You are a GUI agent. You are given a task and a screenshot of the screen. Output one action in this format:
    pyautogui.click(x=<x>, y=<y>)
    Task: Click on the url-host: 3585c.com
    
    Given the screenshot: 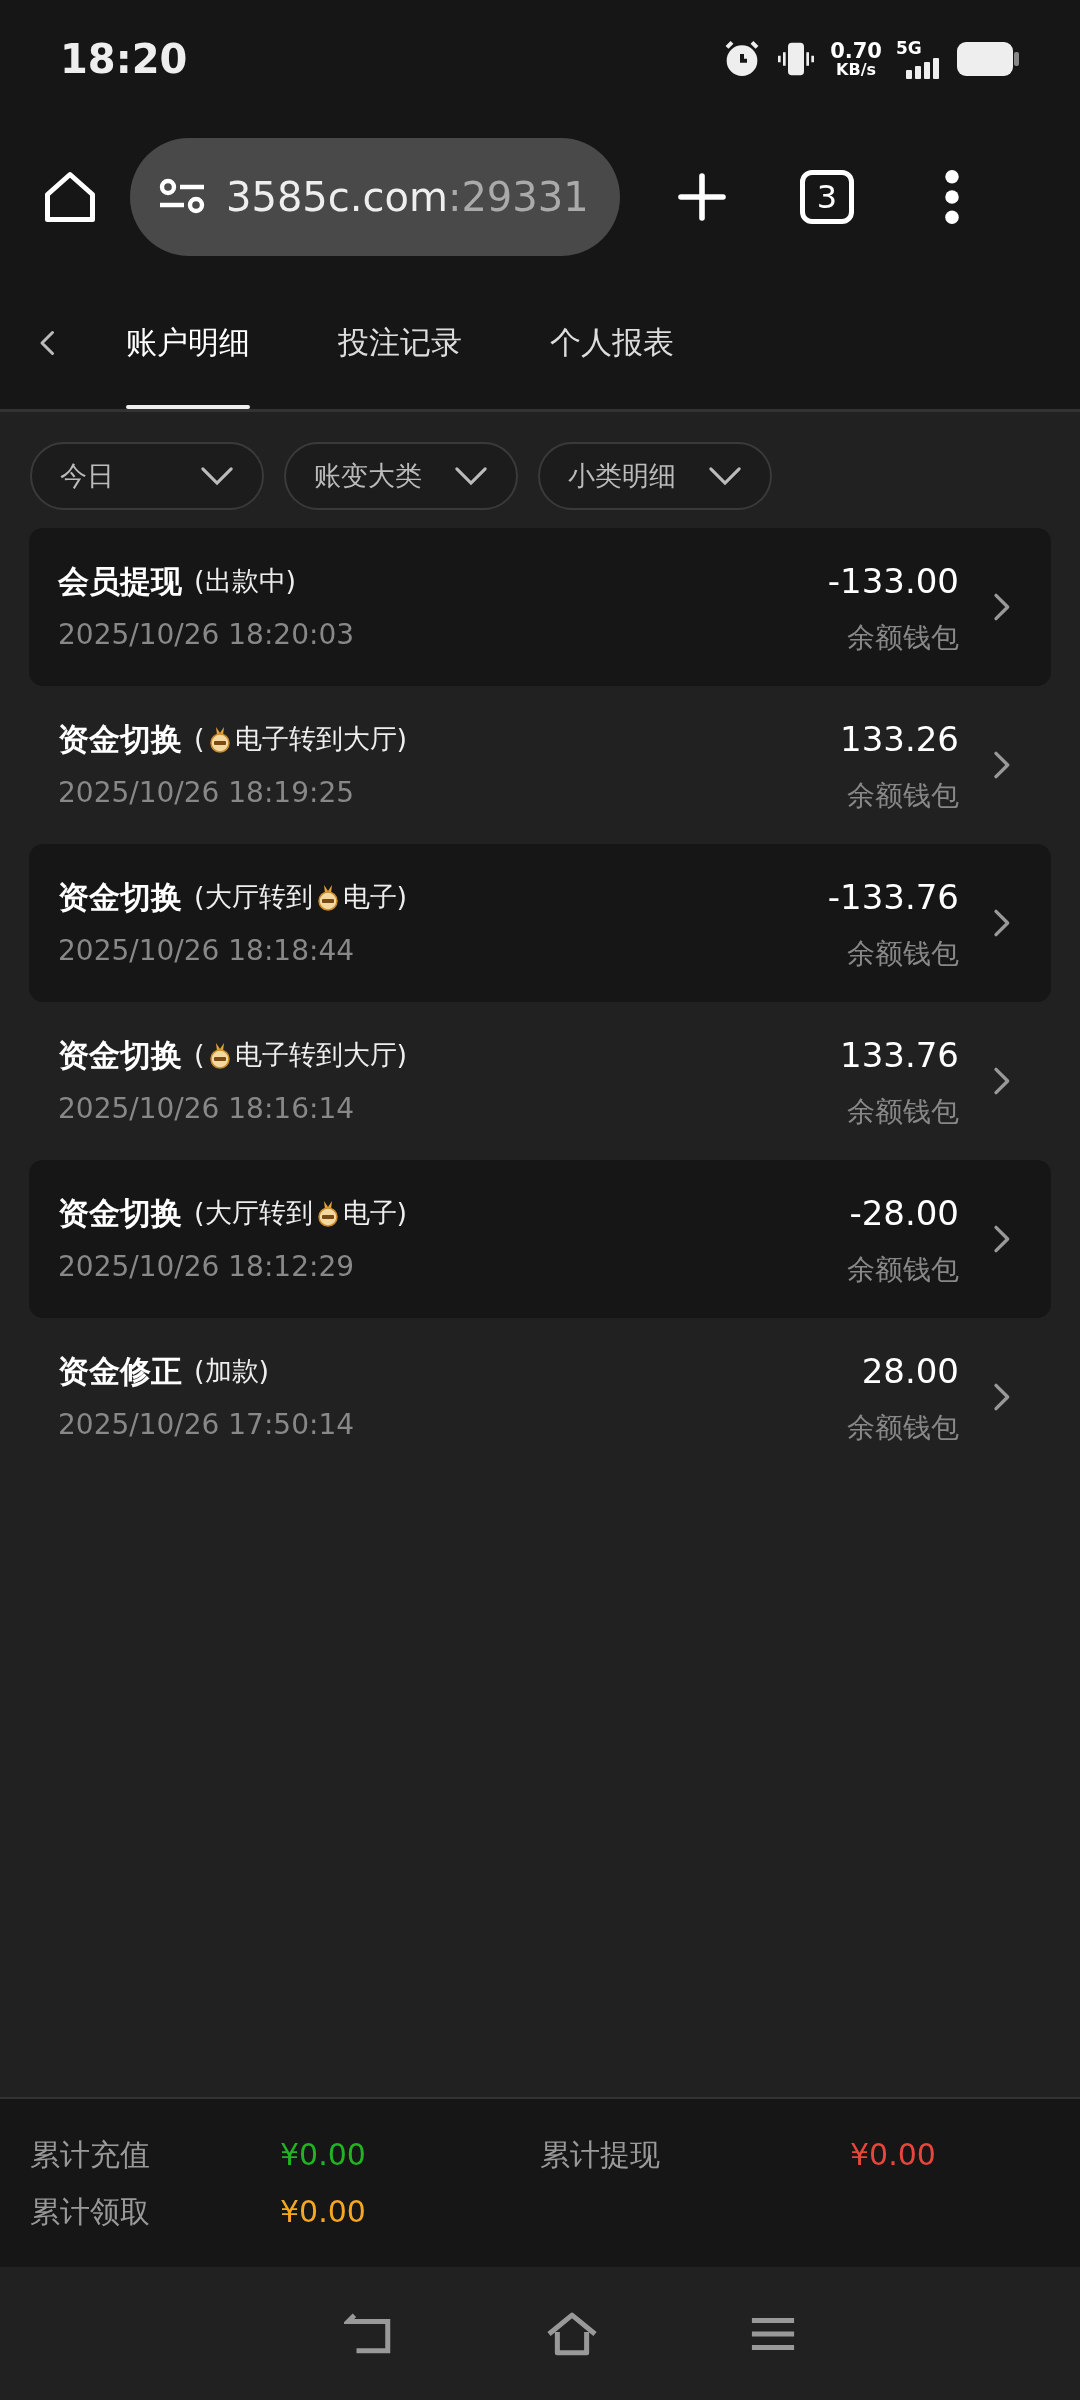 What is the action you would take?
    pyautogui.click(x=337, y=197)
    